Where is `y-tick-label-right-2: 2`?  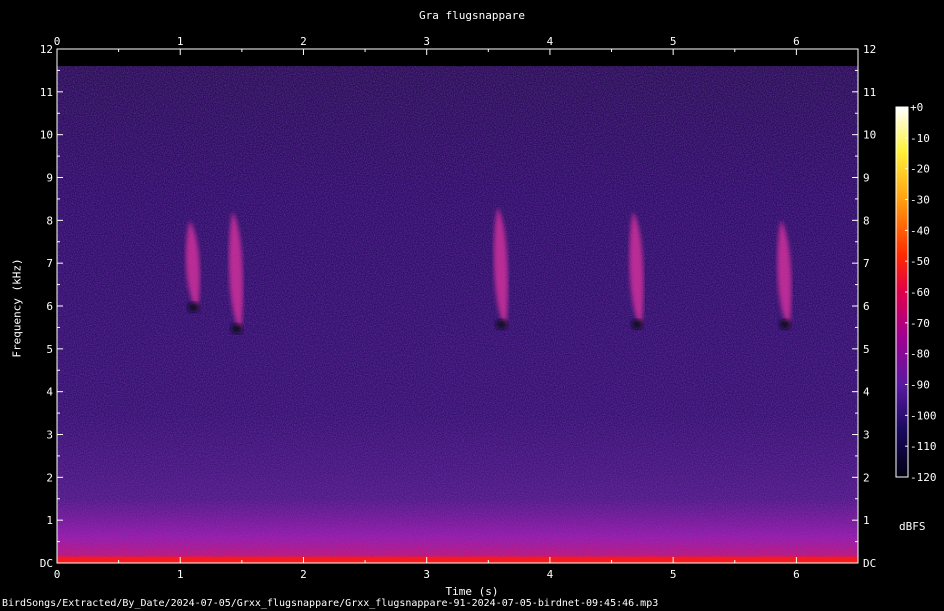 y-tick-label-right-2: 2 is located at coordinates (866, 477).